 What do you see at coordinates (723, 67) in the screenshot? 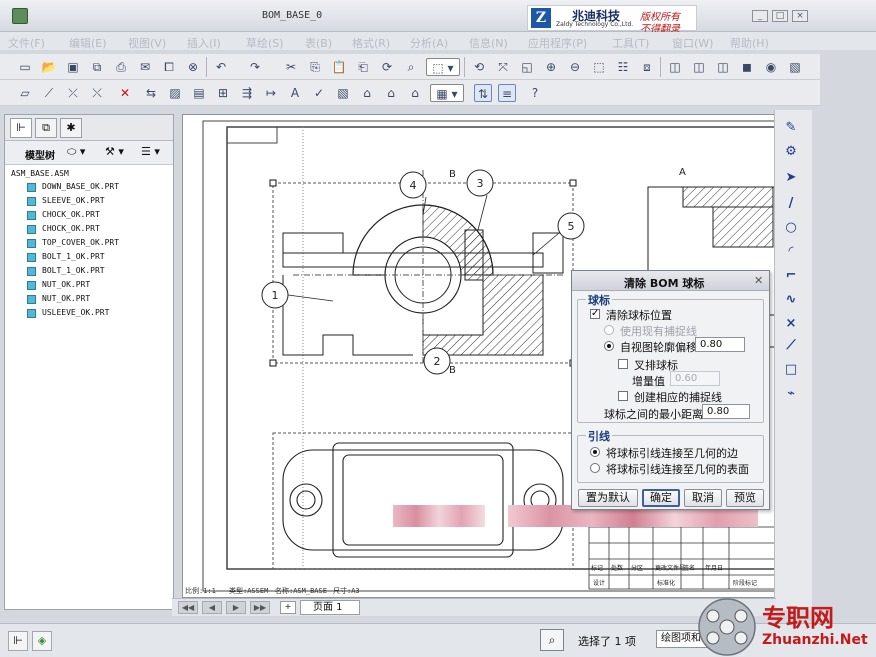
I see `no-hidden-icon: ◫` at bounding box center [723, 67].